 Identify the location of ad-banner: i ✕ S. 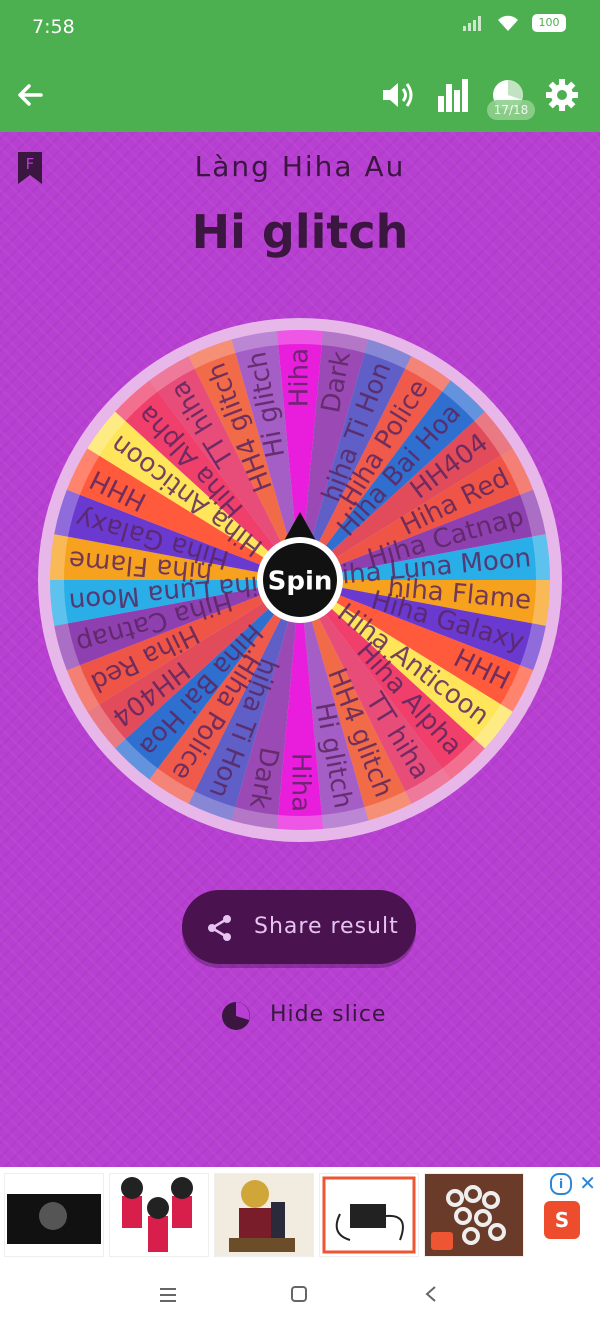
(300, 1213).